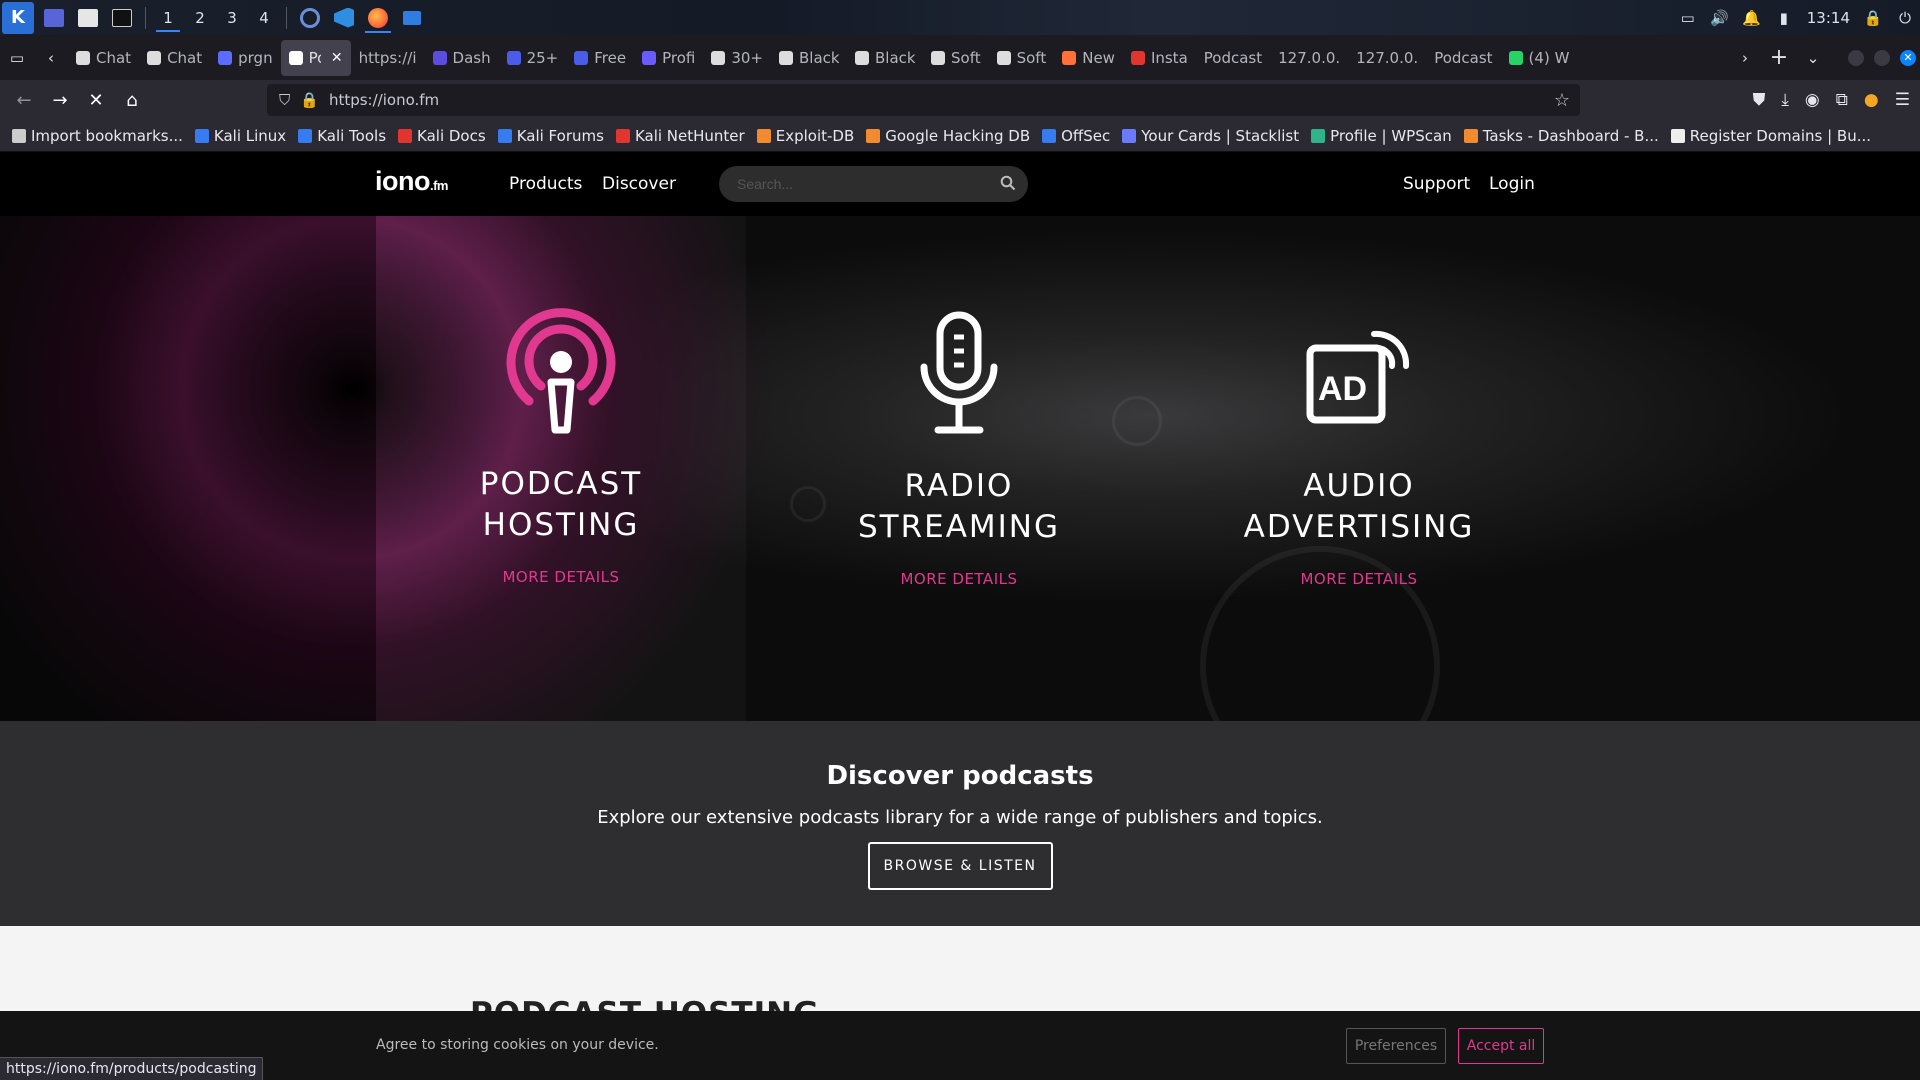 The width and height of the screenshot is (1920, 1080). Describe the element at coordinates (17, 58) in the screenshot. I see `firefox-view-icon: ▭` at that location.